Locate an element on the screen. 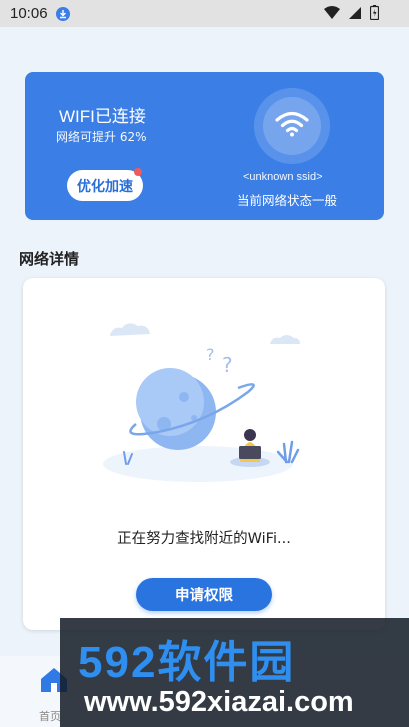  boost-button: 优化加速 is located at coordinates (105, 185).